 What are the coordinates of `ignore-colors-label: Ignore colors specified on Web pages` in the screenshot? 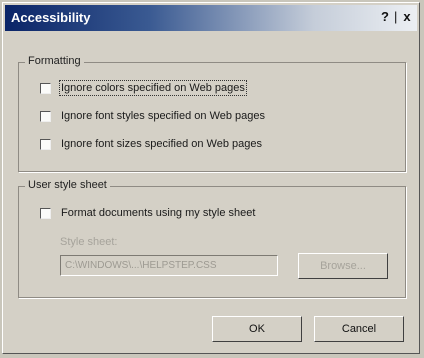 It's located at (153, 88).